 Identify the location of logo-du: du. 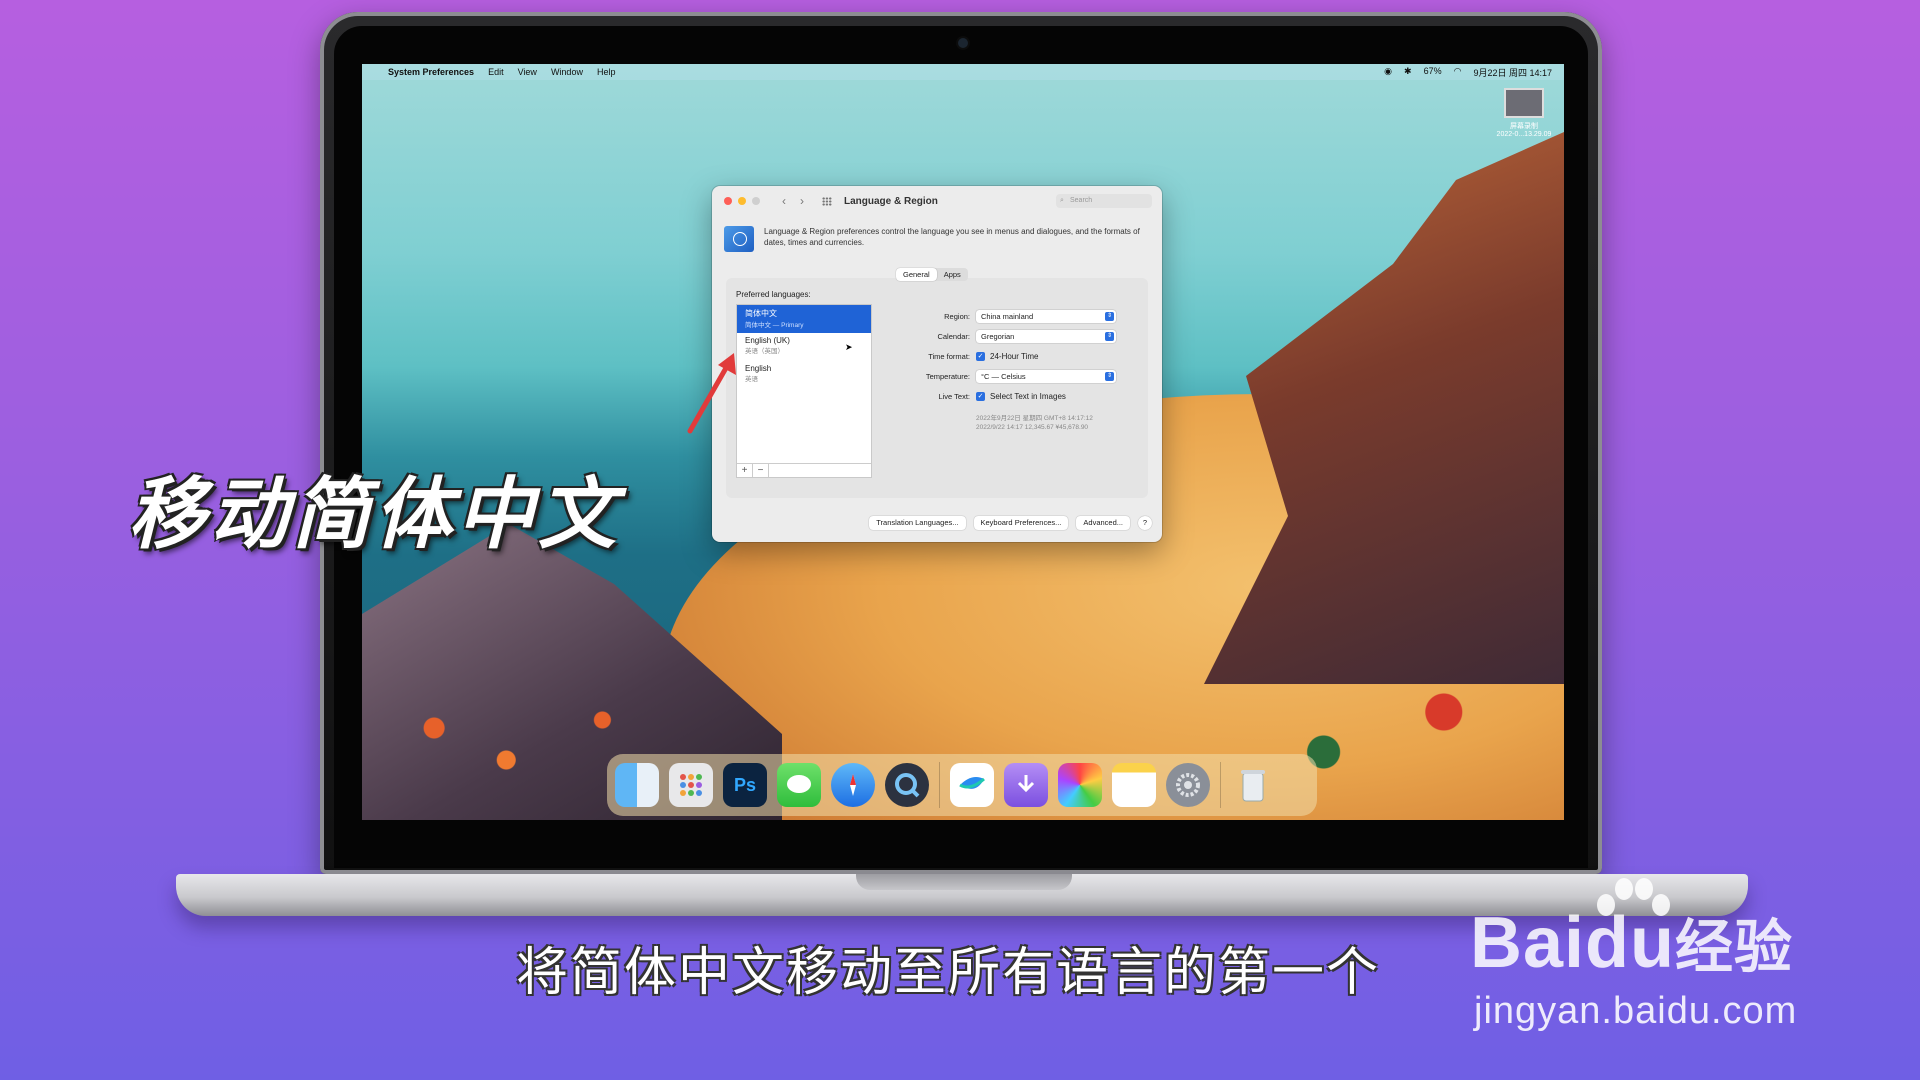
(1630, 943).